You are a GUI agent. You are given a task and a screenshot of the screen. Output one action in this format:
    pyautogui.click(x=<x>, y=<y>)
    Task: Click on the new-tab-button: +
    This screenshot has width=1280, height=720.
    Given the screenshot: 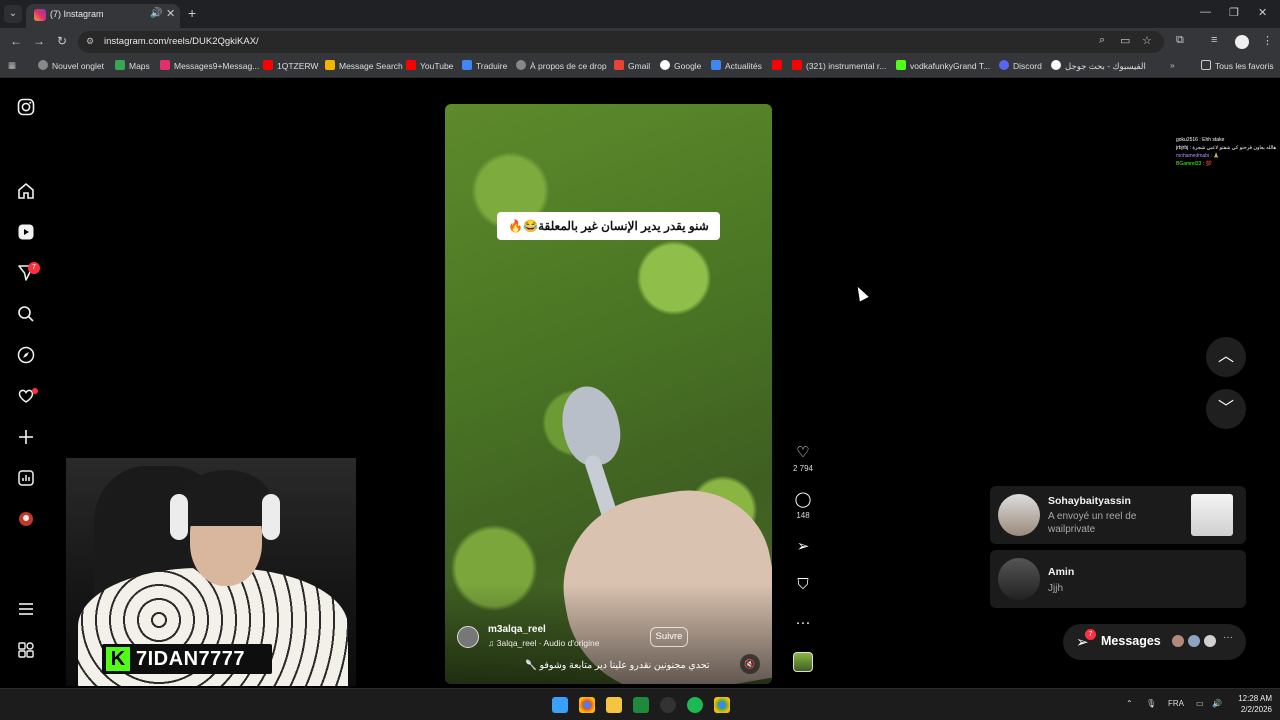 What is the action you would take?
    pyautogui.click(x=192, y=13)
    